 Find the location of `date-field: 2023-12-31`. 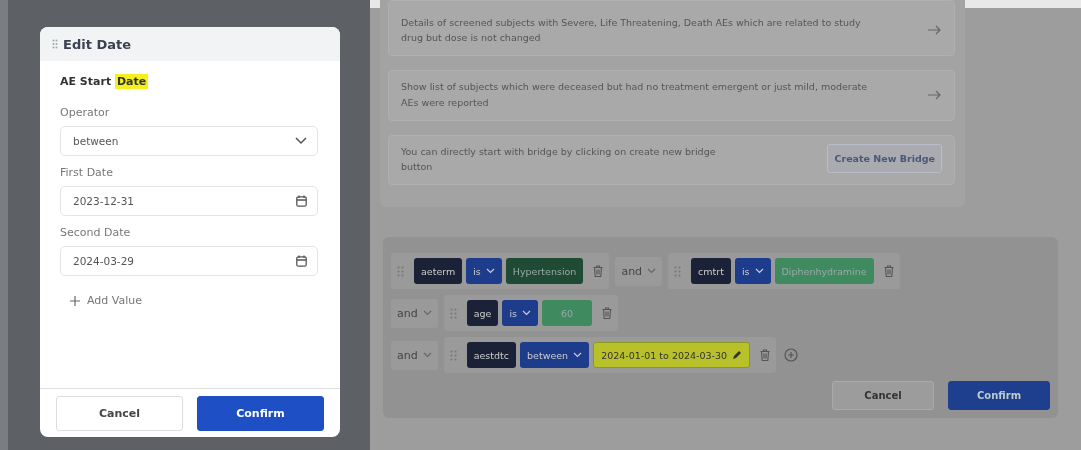

date-field: 2023-12-31 is located at coordinates (189, 201).